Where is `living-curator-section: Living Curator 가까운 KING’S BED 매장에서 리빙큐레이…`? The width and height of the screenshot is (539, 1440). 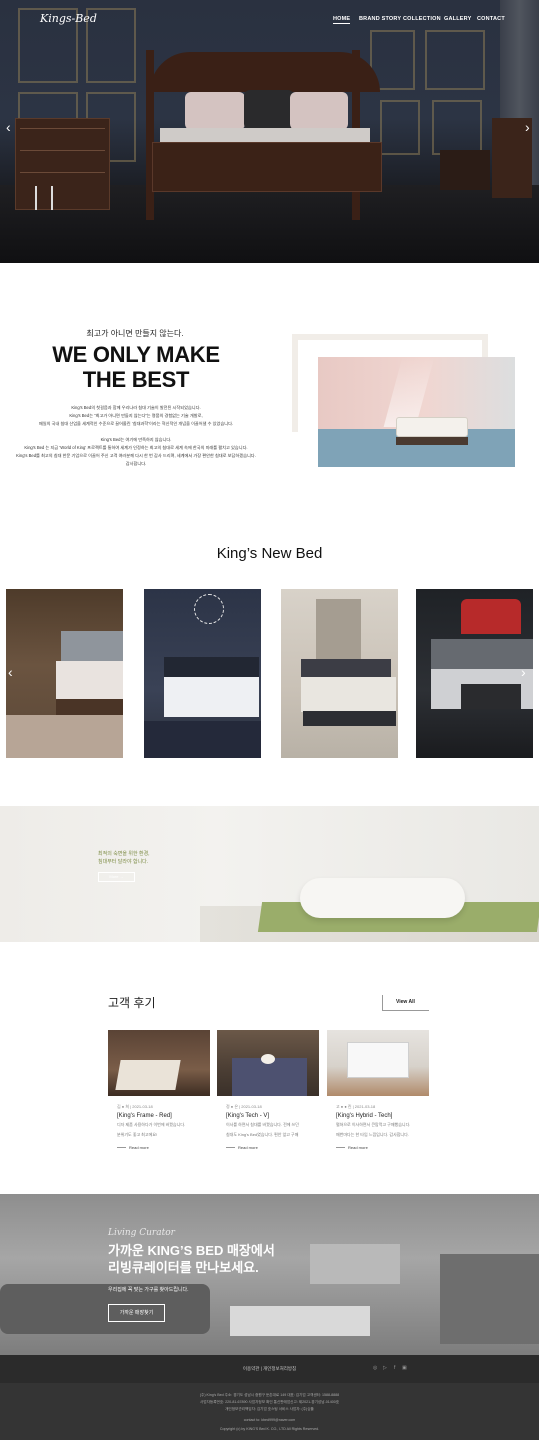 living-curator-section: Living Curator 가까운 KING’S BED 매장에서 리빙큐레이… is located at coordinates (269, 1274).